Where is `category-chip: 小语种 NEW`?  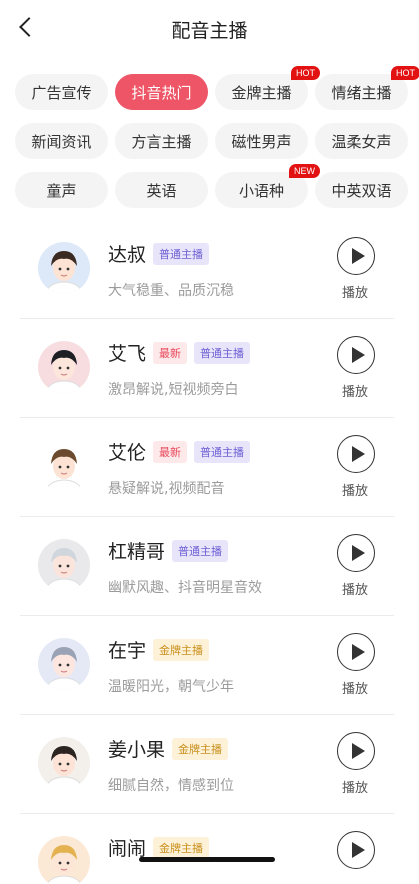
category-chip: 小语种 NEW is located at coordinates (267, 186).